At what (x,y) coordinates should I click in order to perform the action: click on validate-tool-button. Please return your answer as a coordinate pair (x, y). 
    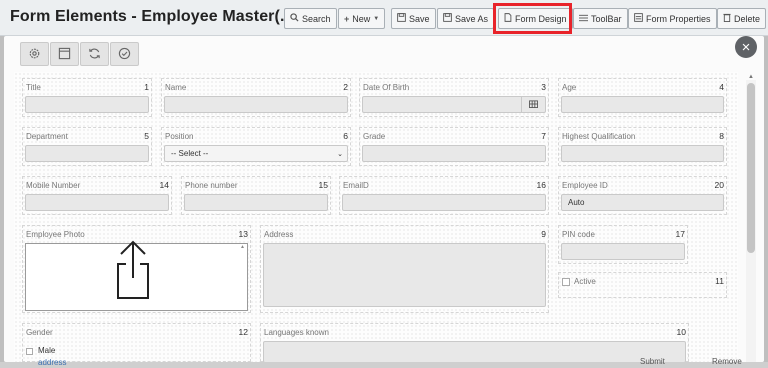
    Looking at the image, I should click on (124, 54).